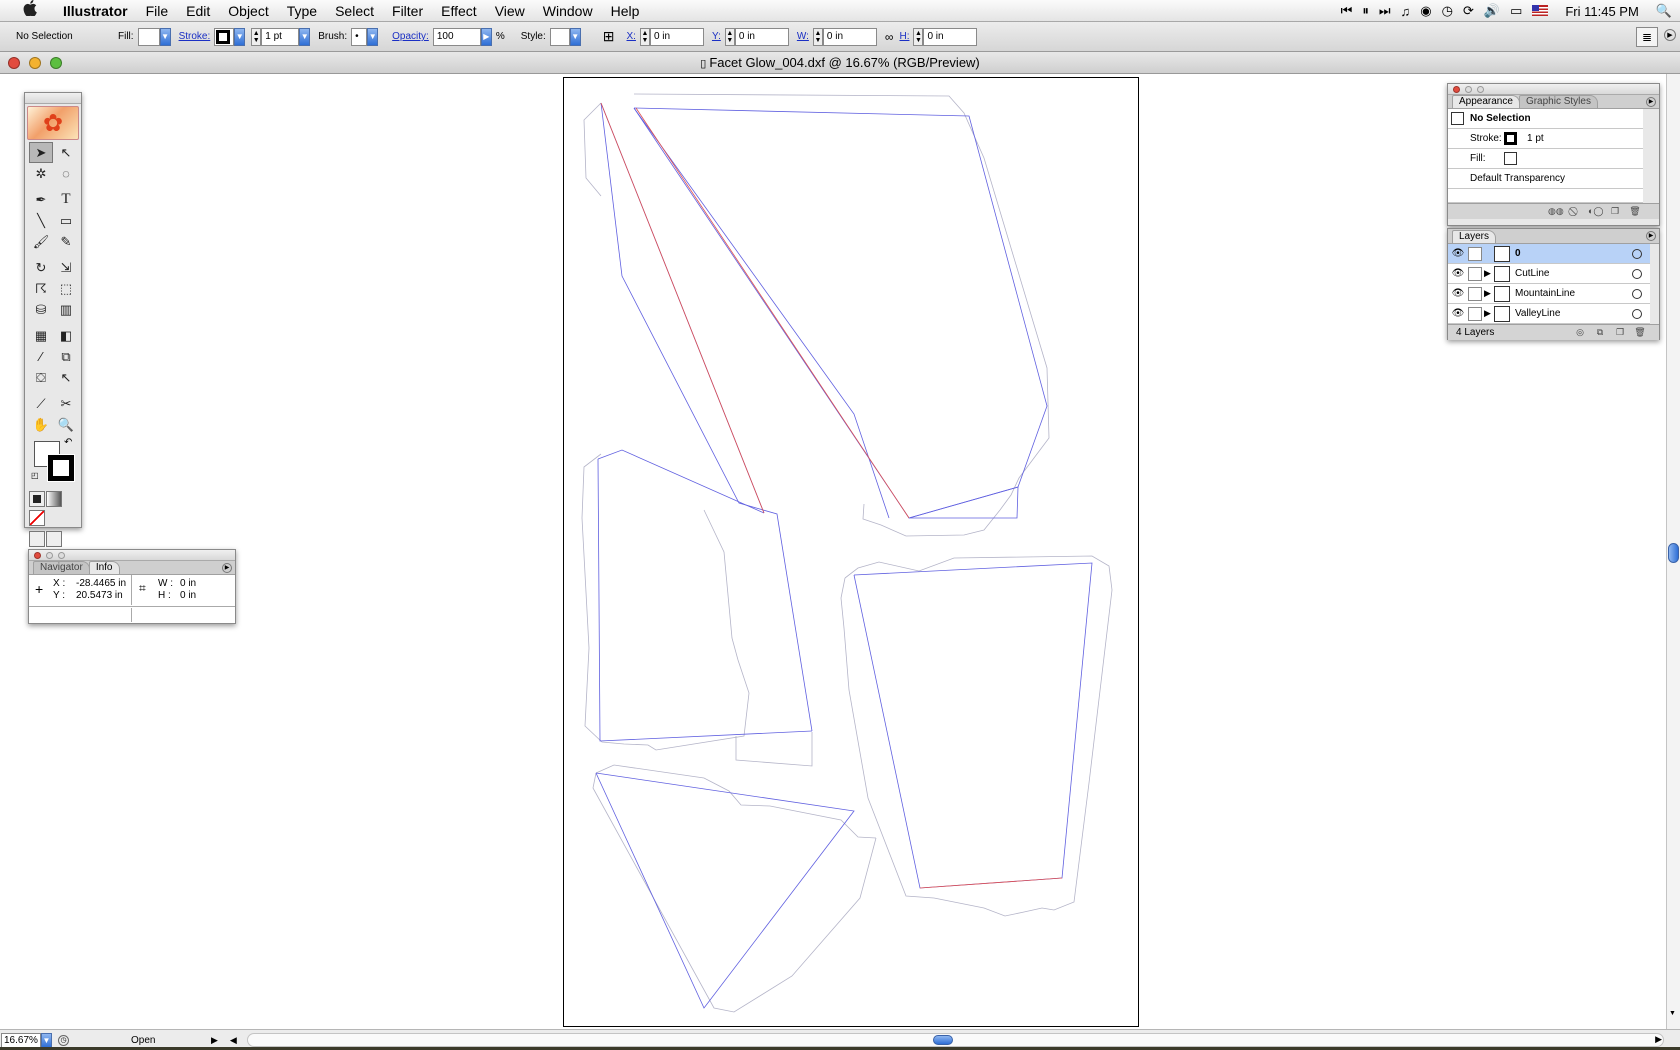 The width and height of the screenshot is (1680, 1050). What do you see at coordinates (53, 123) in the screenshot?
I see `illustrator-logo: ✿` at bounding box center [53, 123].